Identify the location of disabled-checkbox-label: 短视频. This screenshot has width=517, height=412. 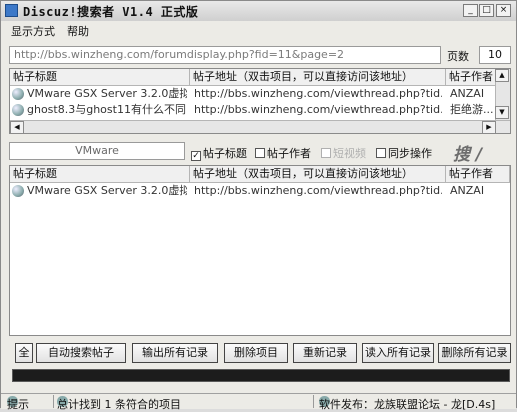
(349, 153).